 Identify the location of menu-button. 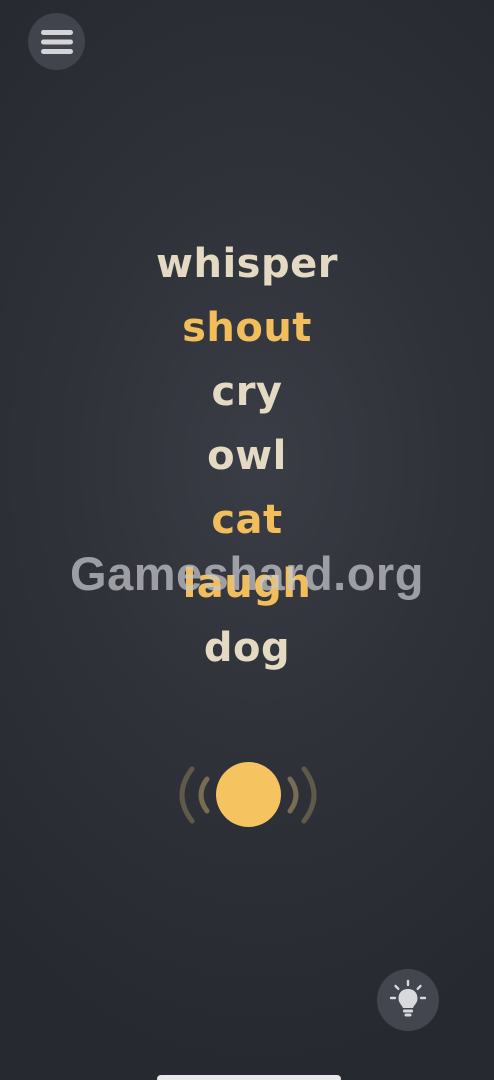
(56, 41).